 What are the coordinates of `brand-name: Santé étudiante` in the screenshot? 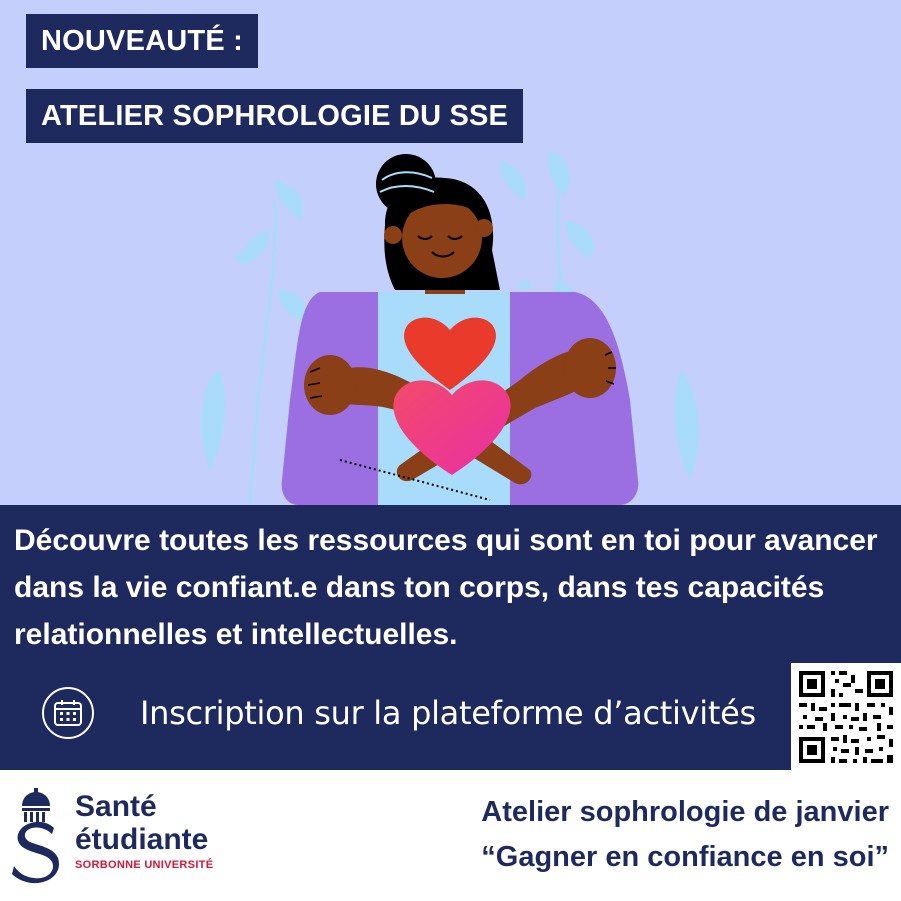 It's located at (141, 823).